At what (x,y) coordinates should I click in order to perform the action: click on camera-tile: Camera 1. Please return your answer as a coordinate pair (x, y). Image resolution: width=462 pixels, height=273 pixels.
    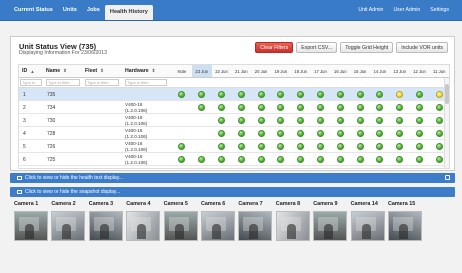
    Looking at the image, I should click on (31, 221).